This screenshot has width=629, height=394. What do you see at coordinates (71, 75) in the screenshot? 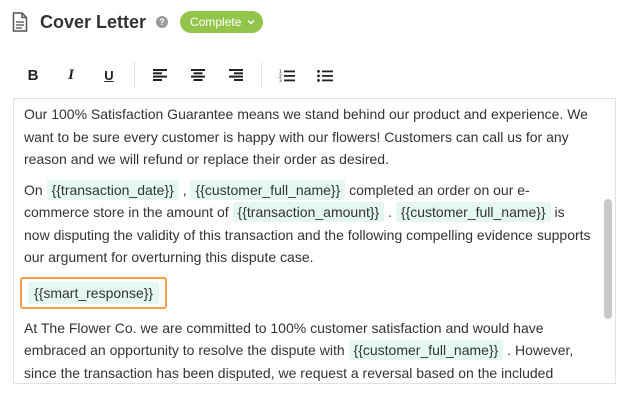
I see `italic-button: I` at bounding box center [71, 75].